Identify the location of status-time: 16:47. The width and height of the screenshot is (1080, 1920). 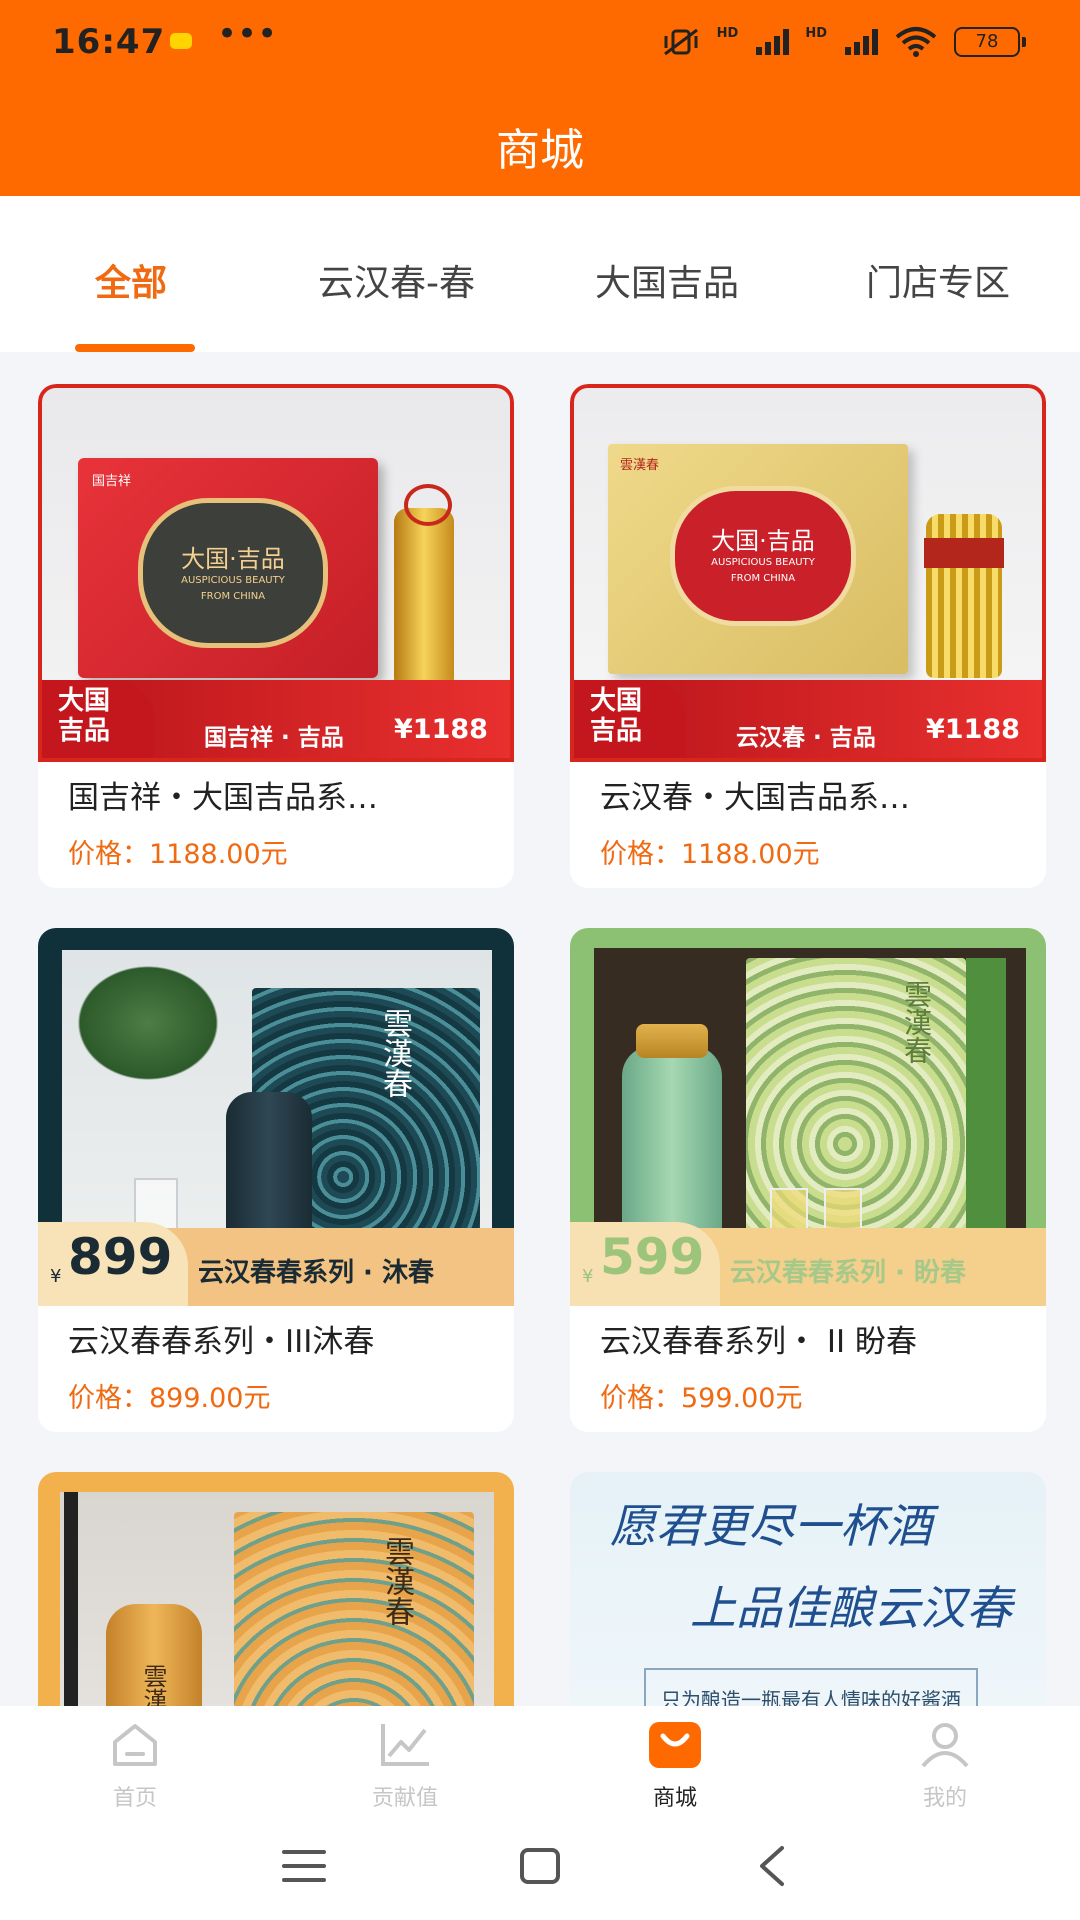
(109, 42).